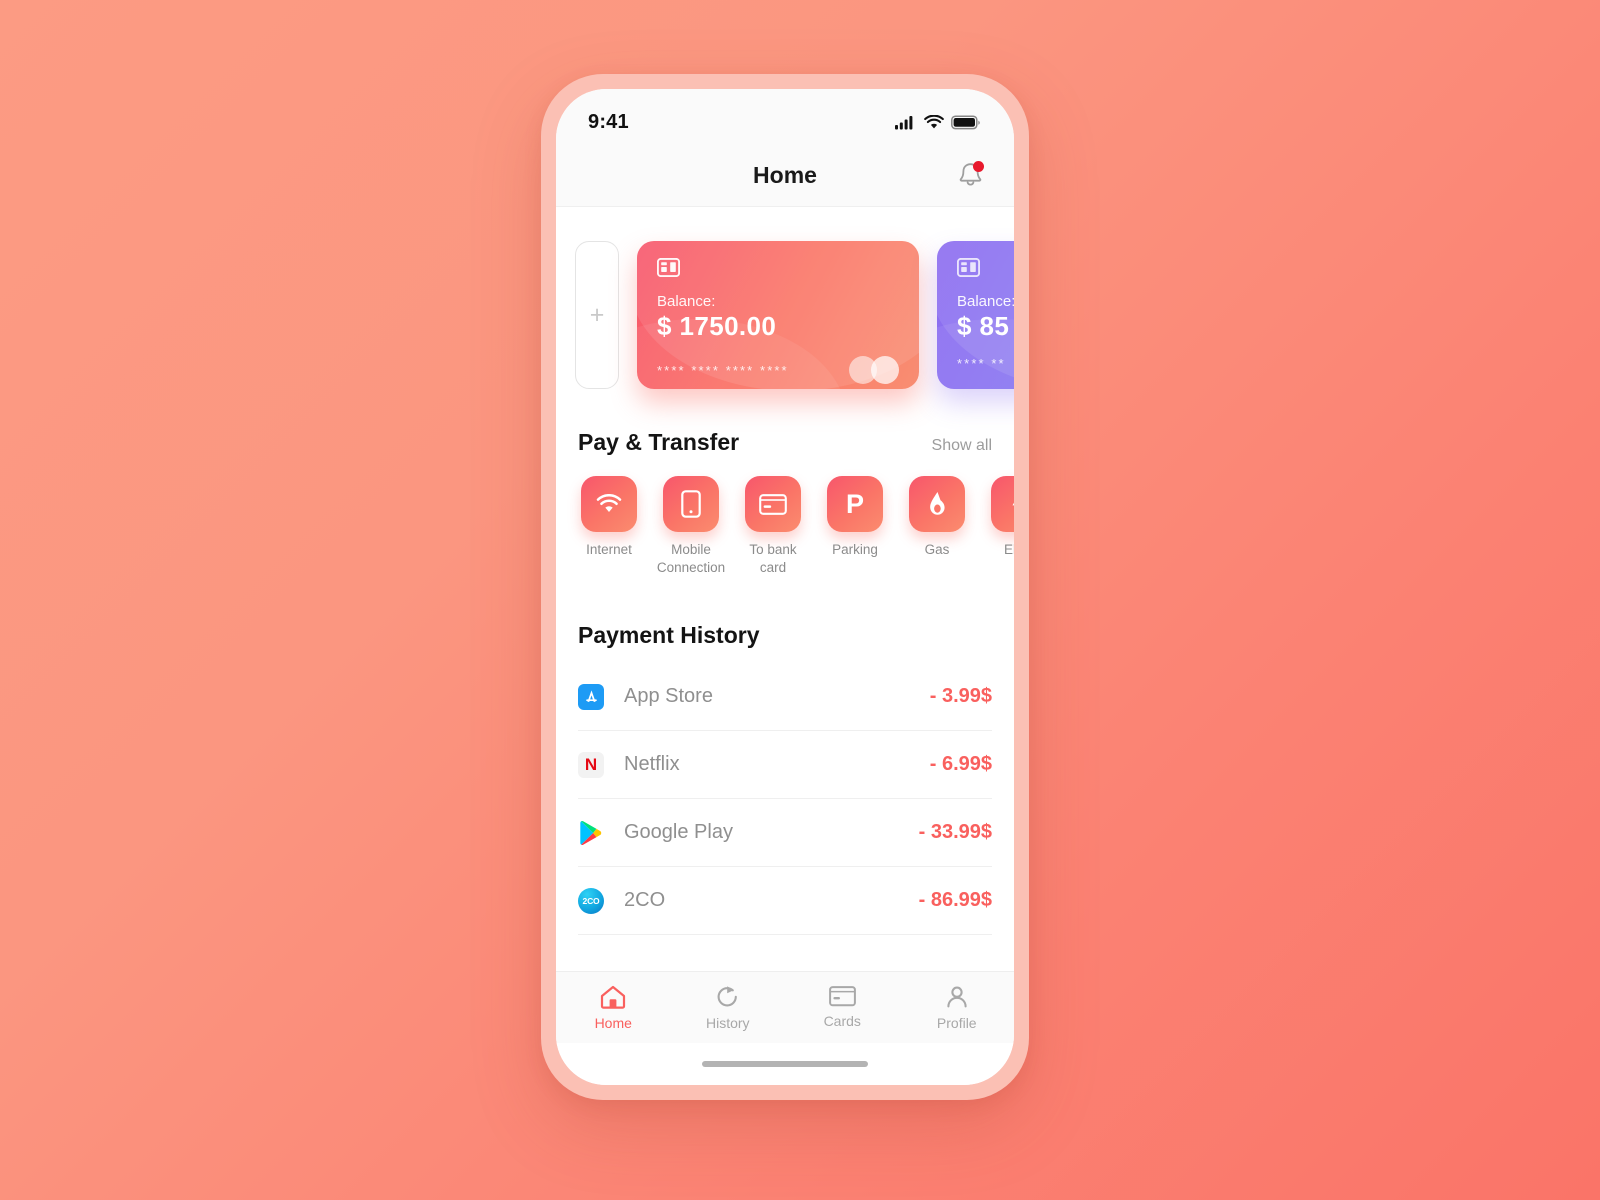 This screenshot has width=1600, height=1200. Describe the element at coordinates (785, 697) in the screenshot. I see `table-row: App Store - 3.99$` at that location.